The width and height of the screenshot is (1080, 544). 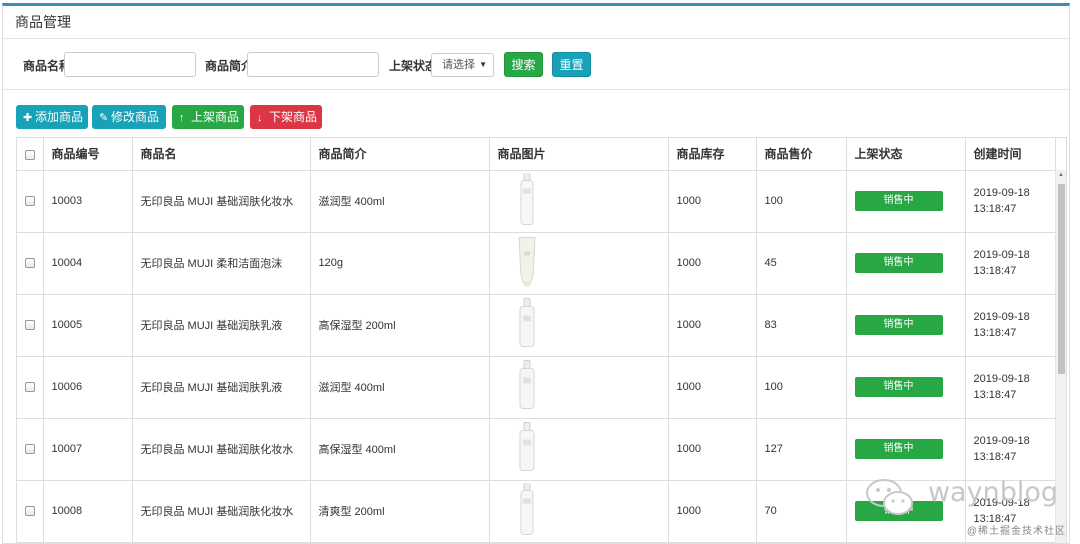 I want to click on edit-product-label: 修改商品, so click(x=135, y=117).